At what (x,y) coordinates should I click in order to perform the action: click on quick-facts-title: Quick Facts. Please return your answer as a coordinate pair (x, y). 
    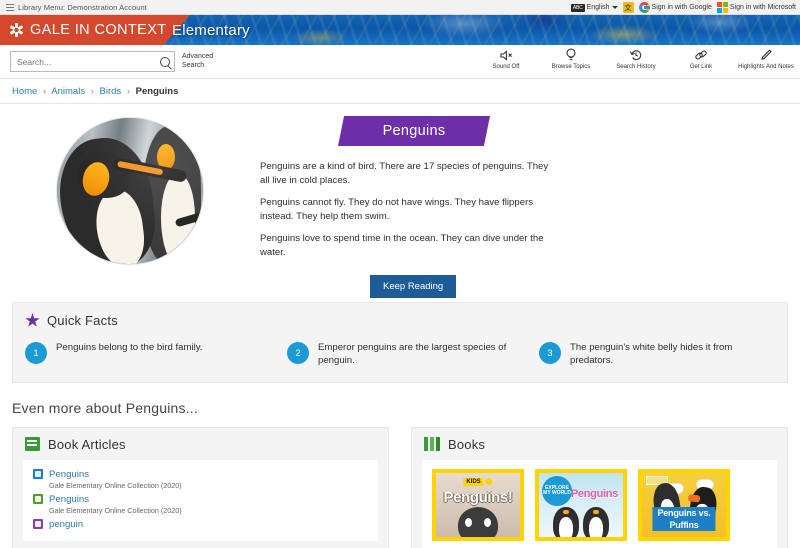
    Looking at the image, I should click on (82, 320).